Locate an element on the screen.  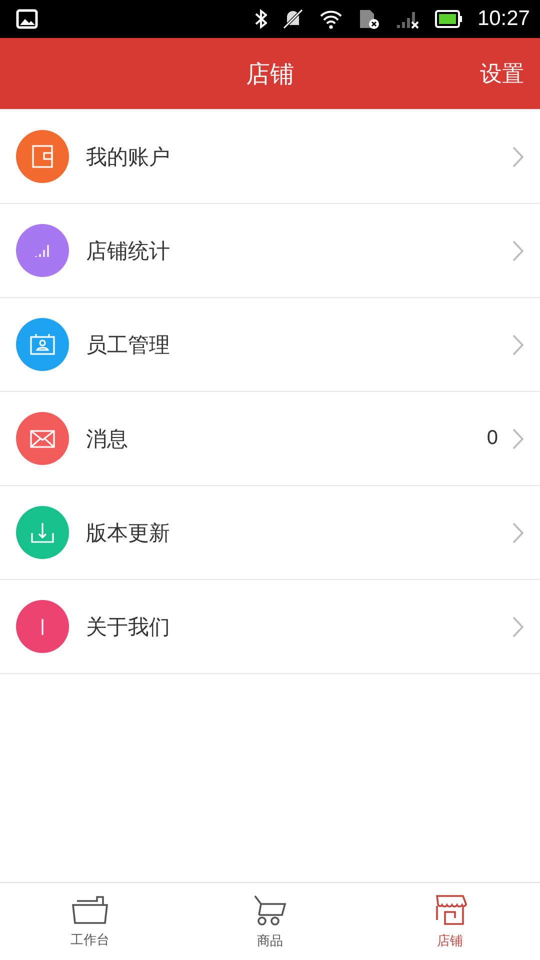
cart-icon is located at coordinates (270, 910).